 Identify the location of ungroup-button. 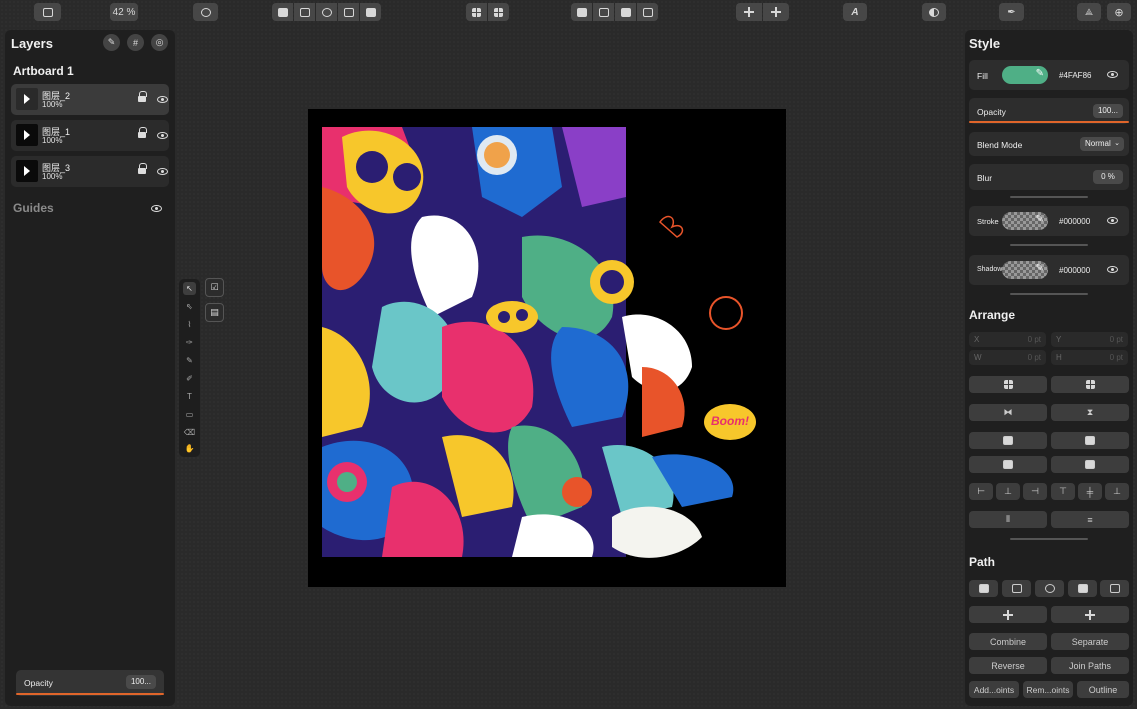
(1090, 384).